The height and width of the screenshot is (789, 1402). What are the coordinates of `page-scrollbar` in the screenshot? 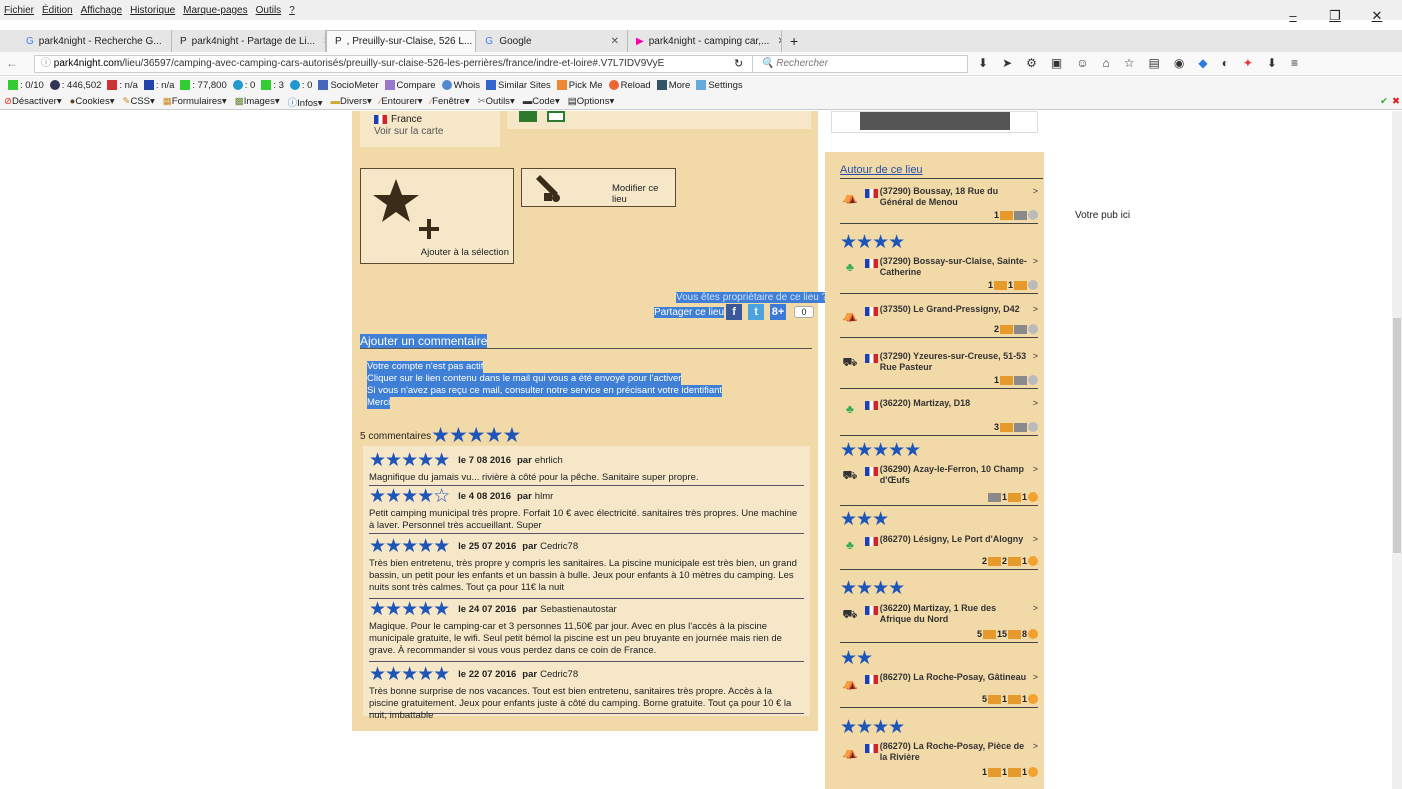 It's located at (1397, 450).